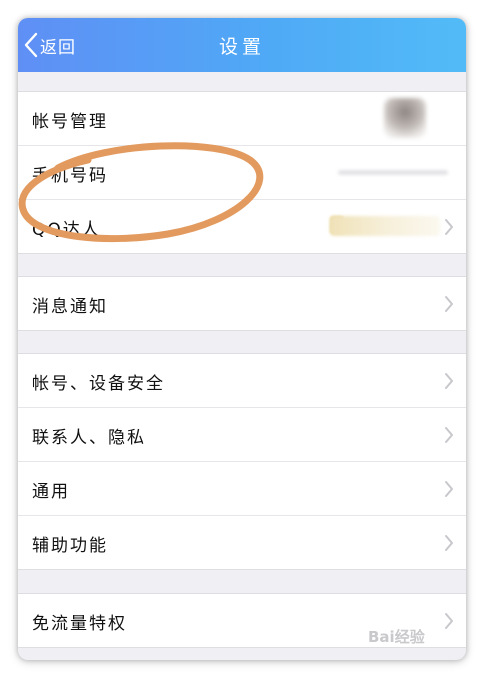 This screenshot has width=484, height=678. Describe the element at coordinates (242, 489) in the screenshot. I see `row-general: 通用` at that location.